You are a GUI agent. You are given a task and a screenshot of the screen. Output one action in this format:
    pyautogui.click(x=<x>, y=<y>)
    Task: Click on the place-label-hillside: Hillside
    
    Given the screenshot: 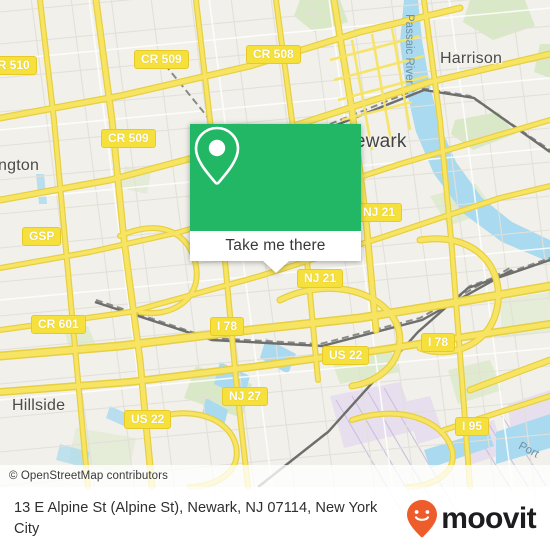 What is the action you would take?
    pyautogui.click(x=39, y=405)
    